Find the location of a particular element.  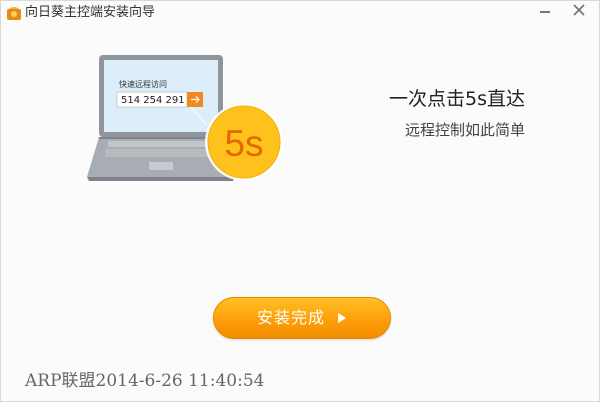

minimize-button is located at coordinates (545, 10).